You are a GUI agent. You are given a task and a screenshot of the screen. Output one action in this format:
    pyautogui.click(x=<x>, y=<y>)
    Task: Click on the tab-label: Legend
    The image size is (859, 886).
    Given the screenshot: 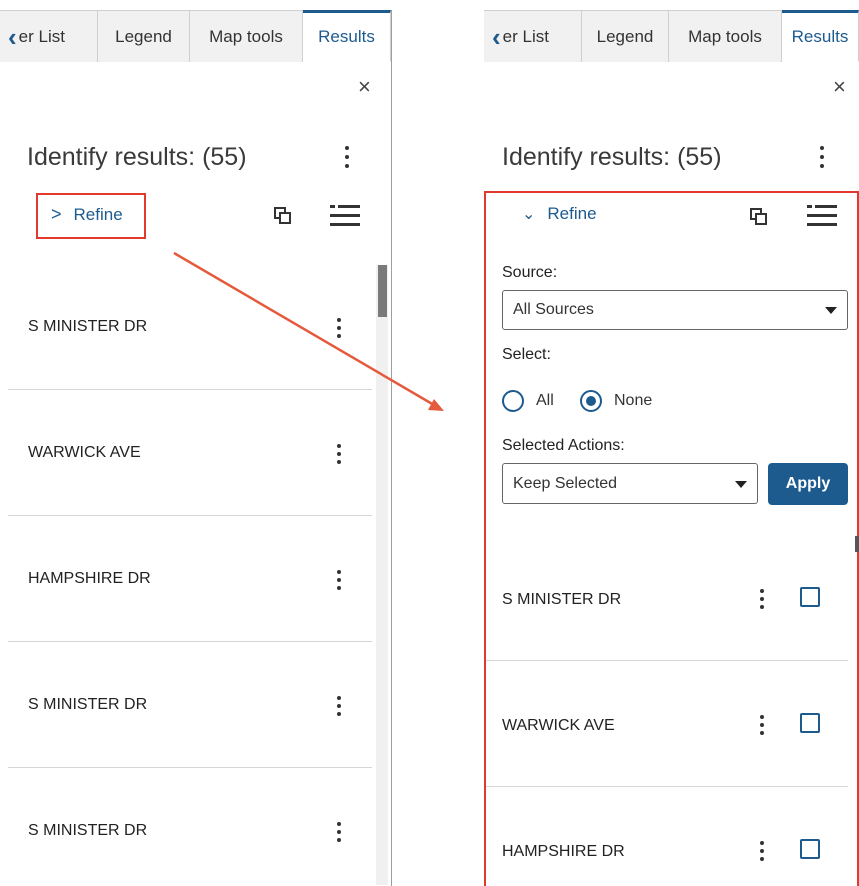 What is the action you would take?
    pyautogui.click(x=625, y=36)
    